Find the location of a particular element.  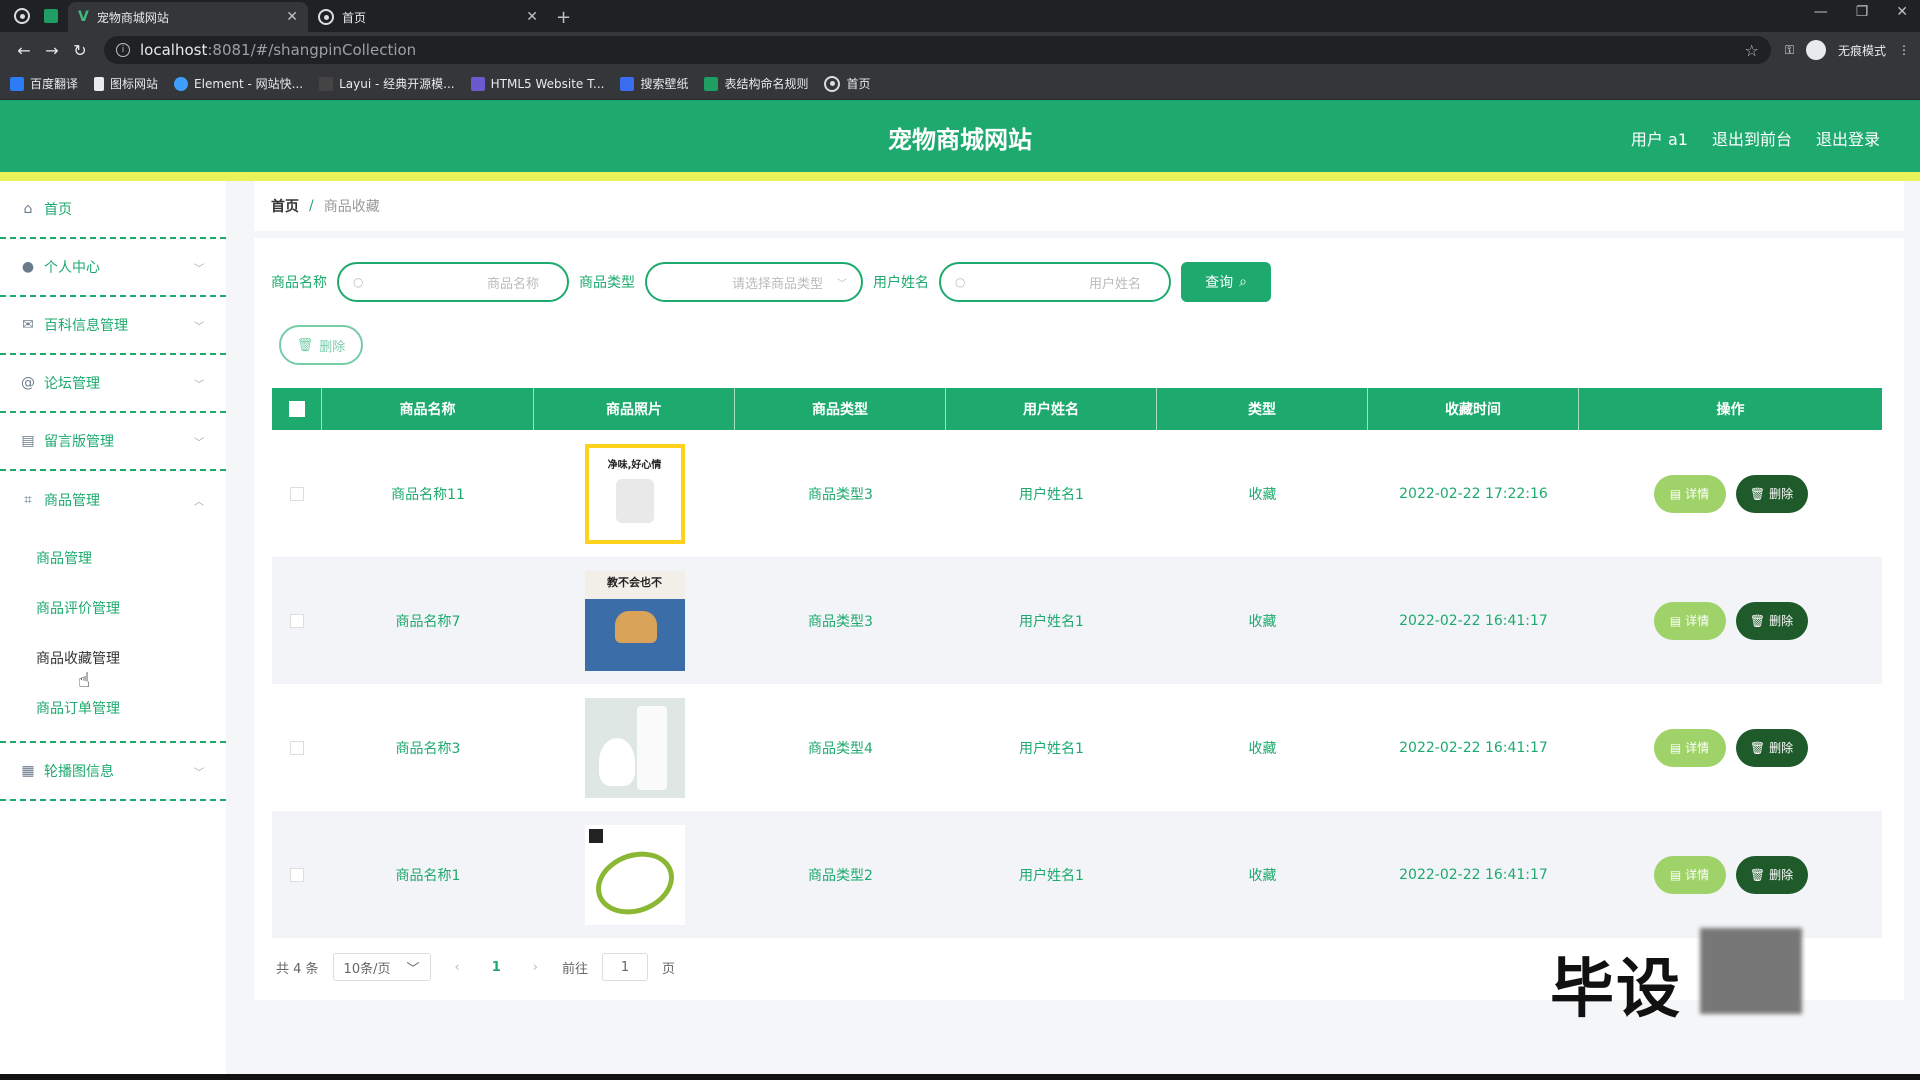

url-input: i localhost:8081/#/shangpinCollection ☆ is located at coordinates (937, 50).